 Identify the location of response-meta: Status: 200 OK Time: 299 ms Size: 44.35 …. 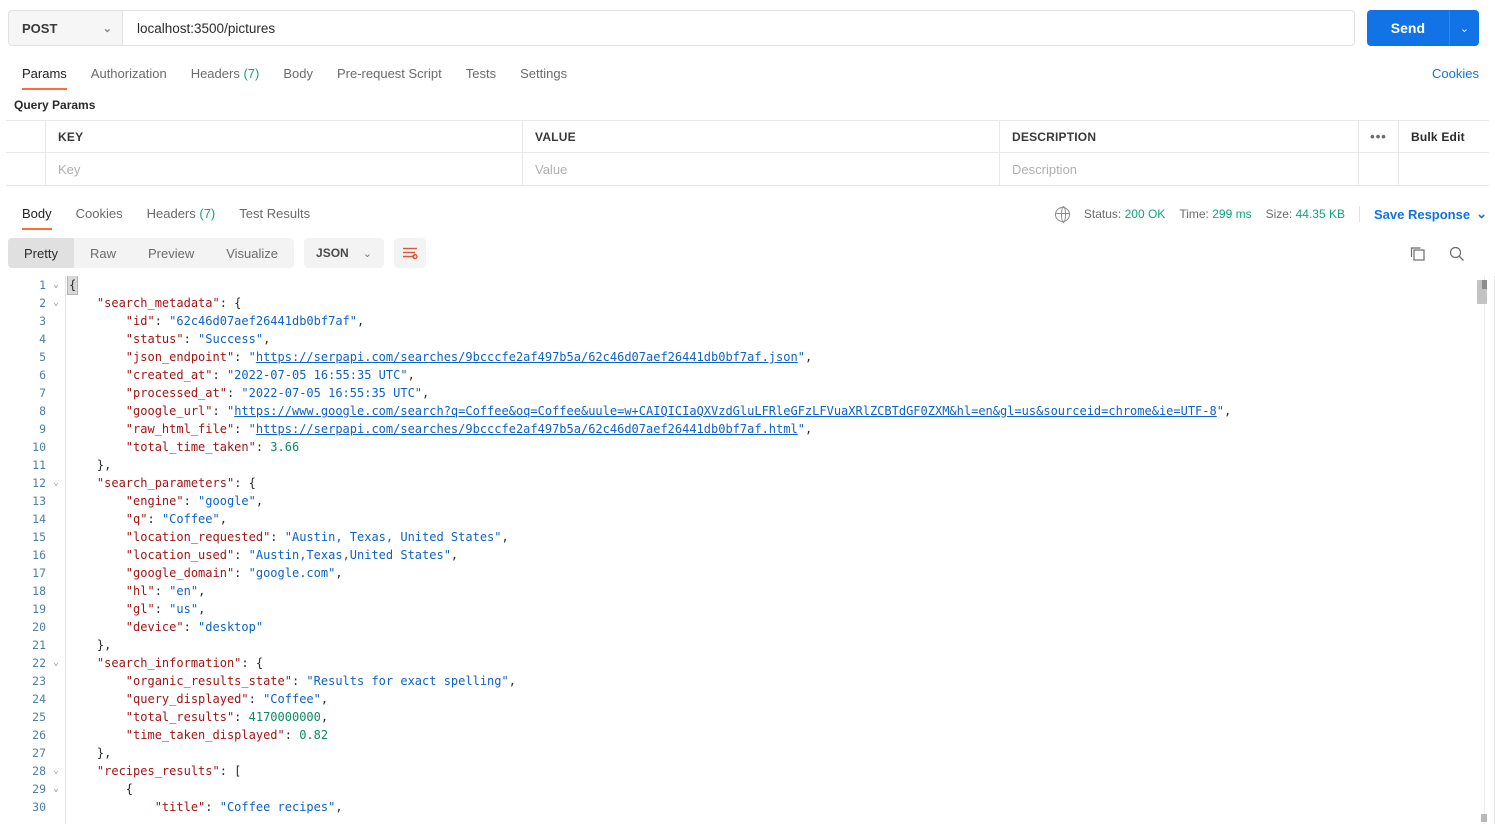
(1270, 218).